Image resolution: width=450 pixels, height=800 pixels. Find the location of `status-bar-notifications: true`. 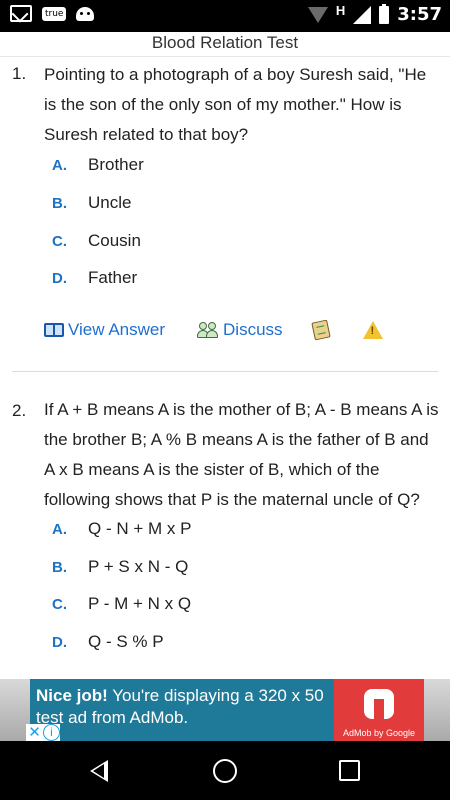

status-bar-notifications: true is located at coordinates (52, 13).